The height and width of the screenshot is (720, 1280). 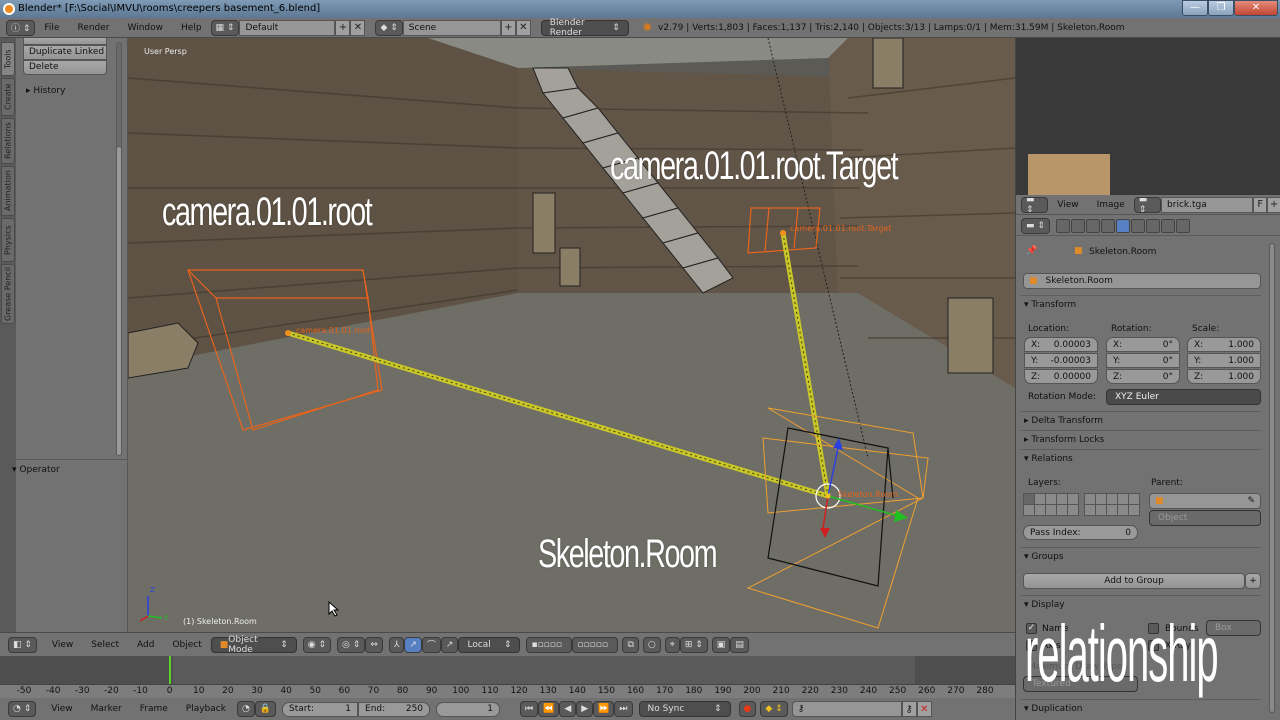 What do you see at coordinates (8, 97) in the screenshot?
I see `tab-create: Create` at bounding box center [8, 97].